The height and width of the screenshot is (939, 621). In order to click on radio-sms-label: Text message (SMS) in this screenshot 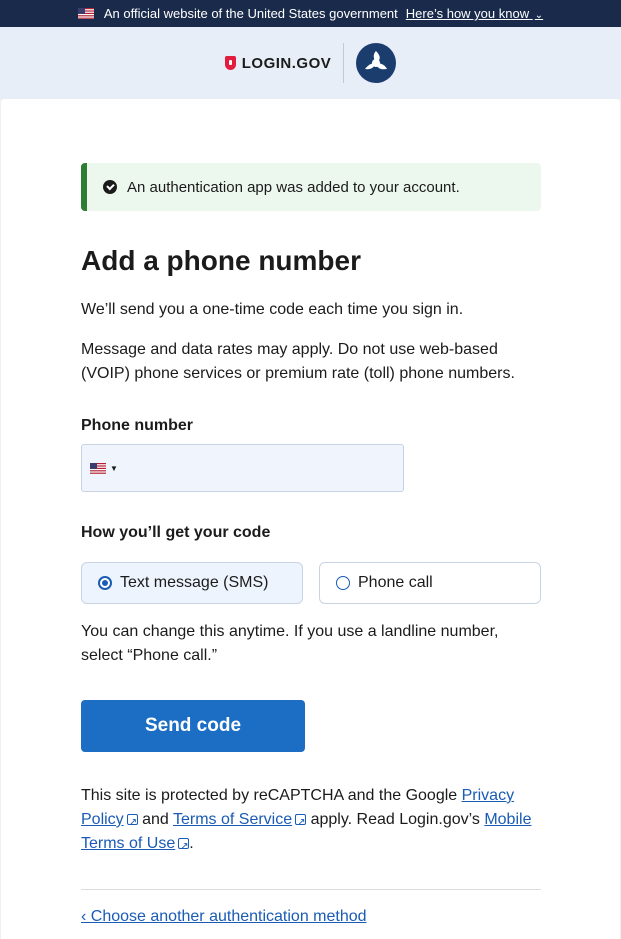, I will do `click(194, 582)`.